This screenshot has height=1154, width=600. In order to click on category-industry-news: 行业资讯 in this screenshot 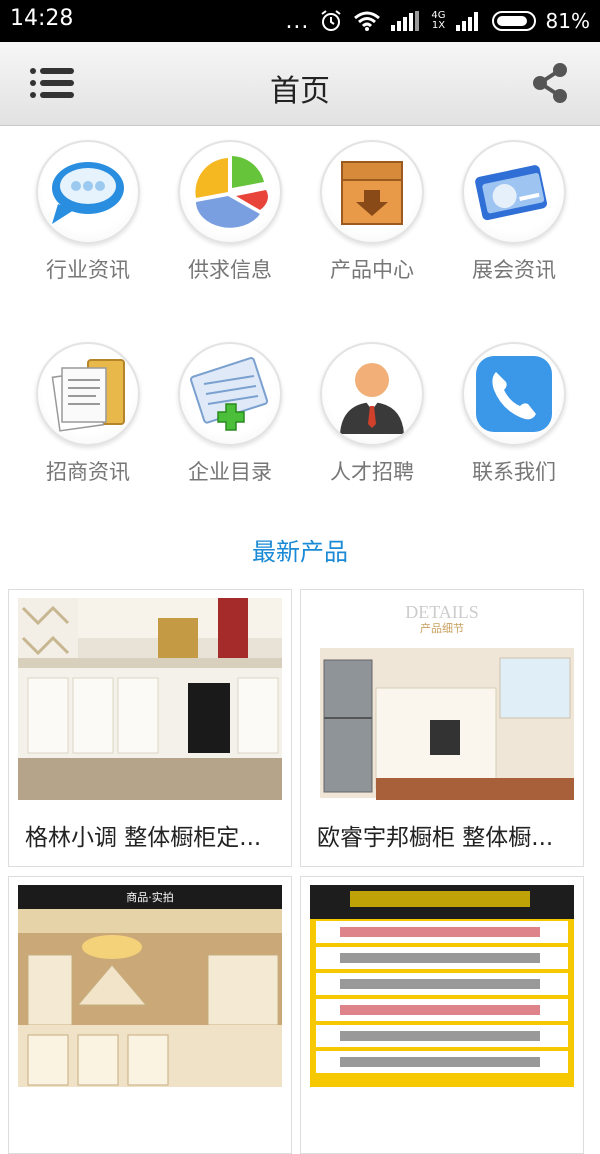, I will do `click(88, 212)`.